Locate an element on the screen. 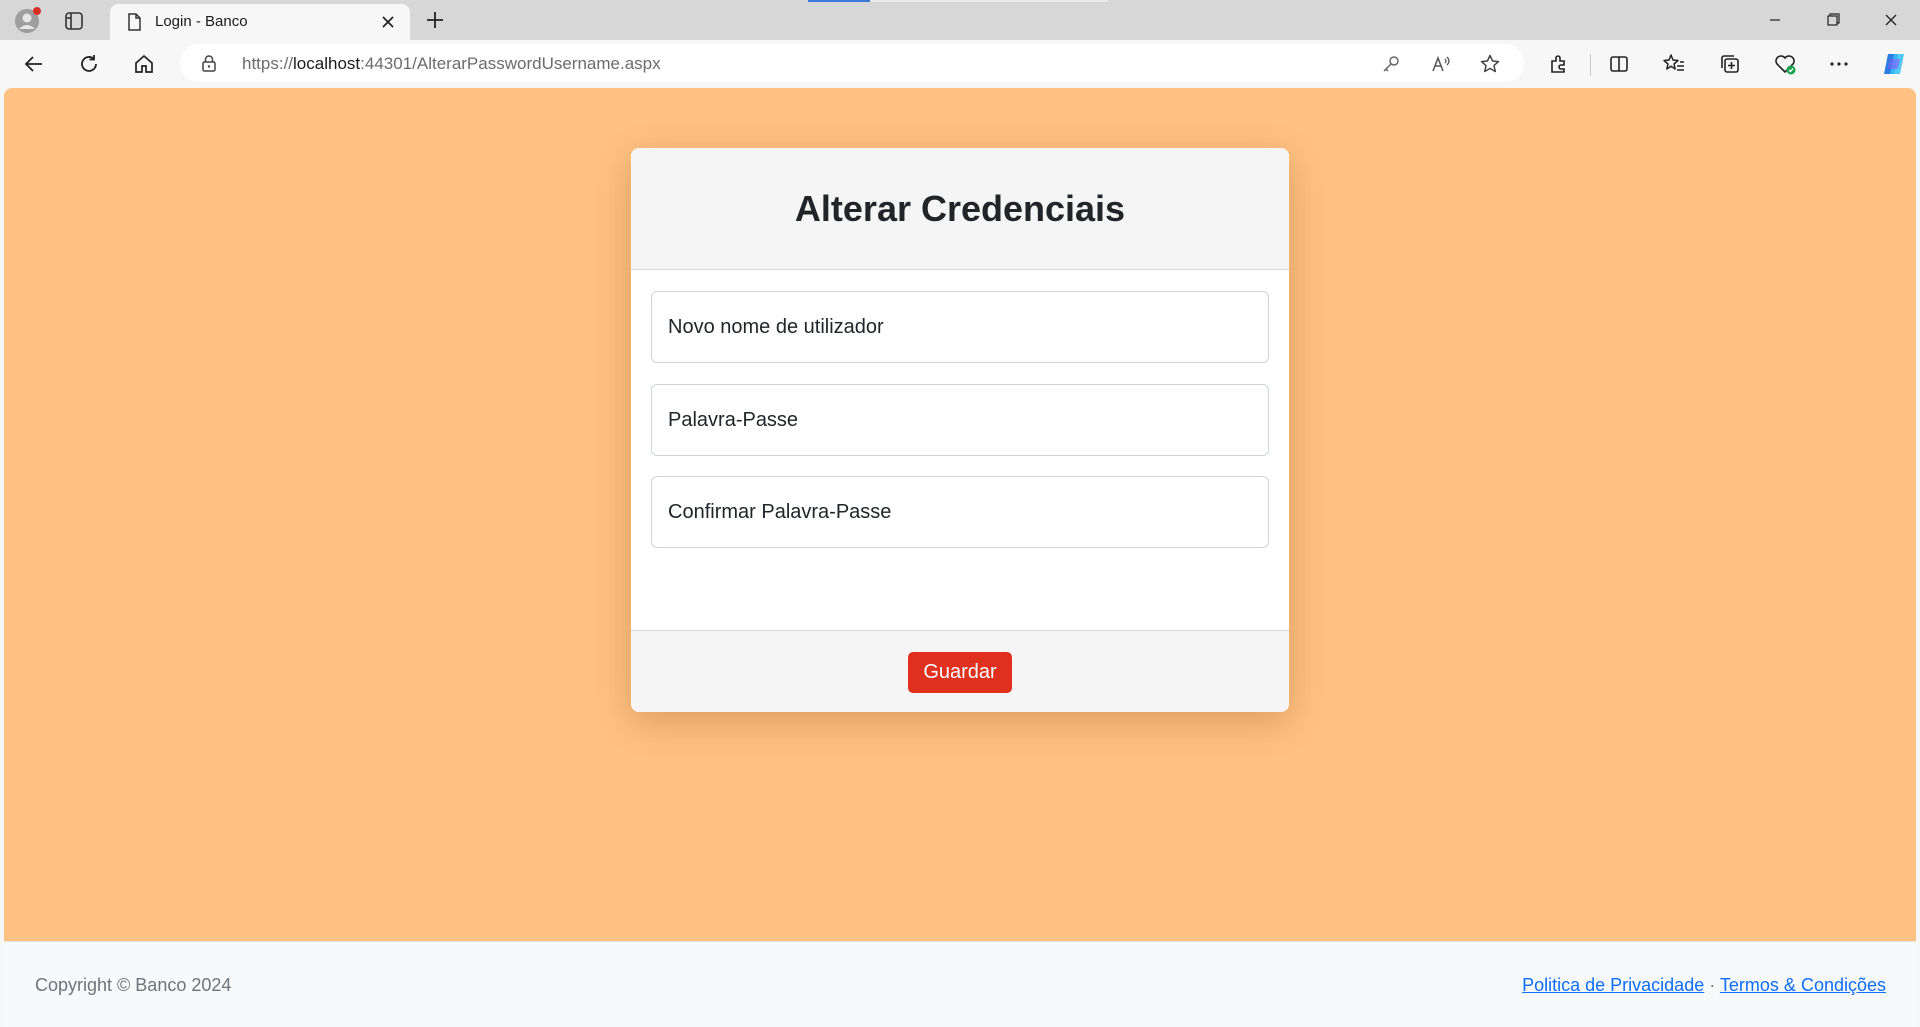 The image size is (1920, 1027). page-title: Alterar Credenciais is located at coordinates (960, 208).